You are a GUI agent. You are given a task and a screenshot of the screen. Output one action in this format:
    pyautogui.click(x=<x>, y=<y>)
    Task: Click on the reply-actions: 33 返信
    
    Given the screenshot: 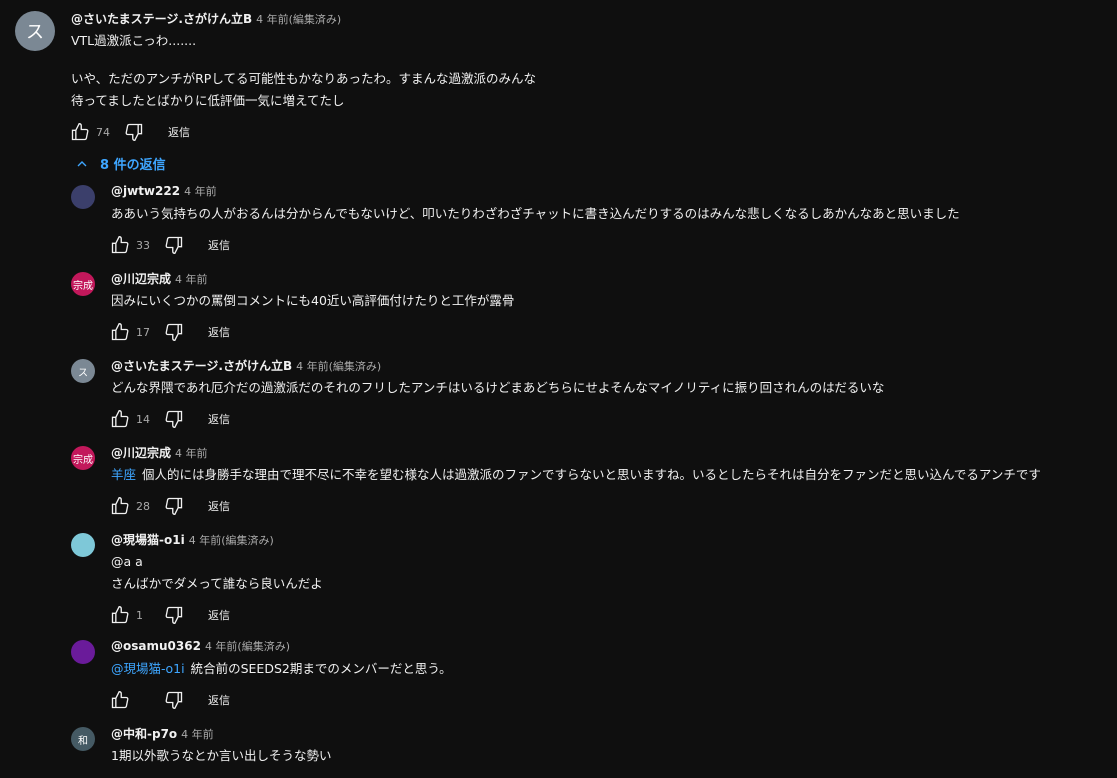 What is the action you would take?
    pyautogui.click(x=170, y=245)
    